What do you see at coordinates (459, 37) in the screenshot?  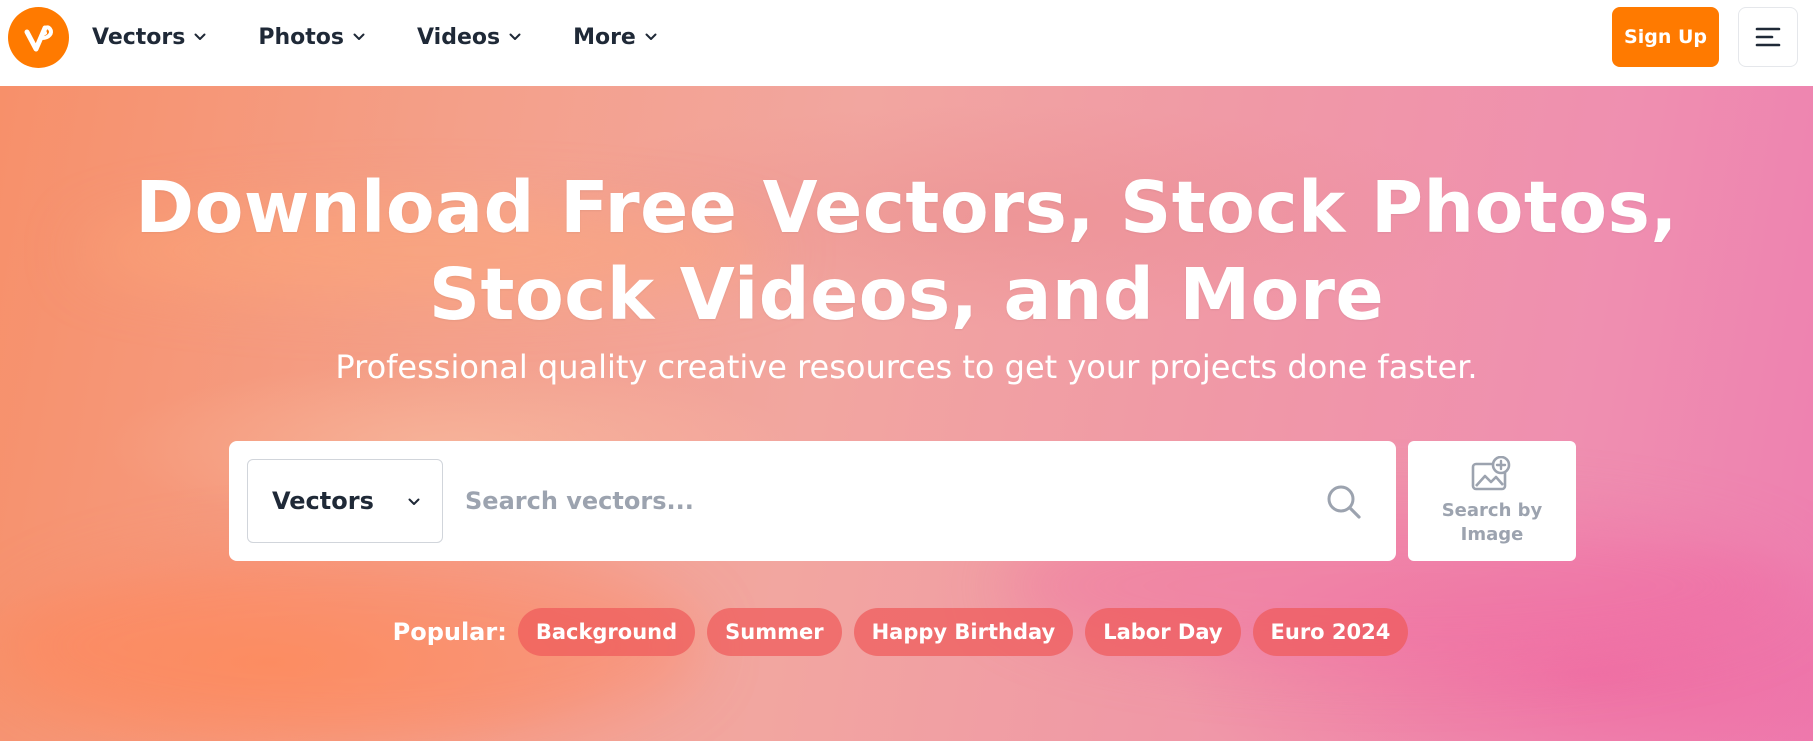 I see `nav-videos-label: Videos` at bounding box center [459, 37].